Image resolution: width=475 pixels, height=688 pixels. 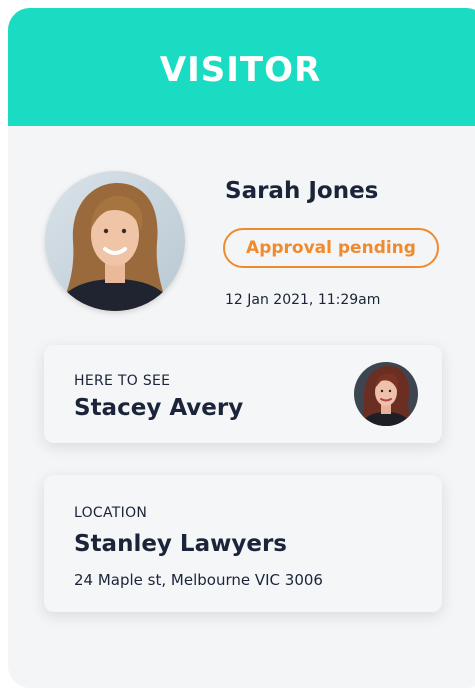 I want to click on visitor-name: Sarah Jones, so click(x=302, y=191).